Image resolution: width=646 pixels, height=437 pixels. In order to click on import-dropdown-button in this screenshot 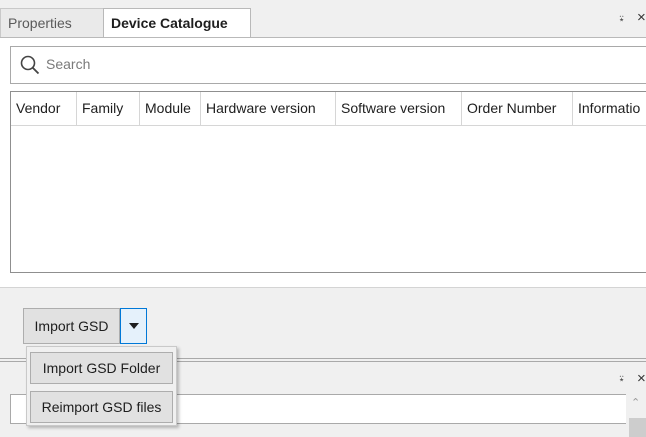, I will do `click(133, 326)`.